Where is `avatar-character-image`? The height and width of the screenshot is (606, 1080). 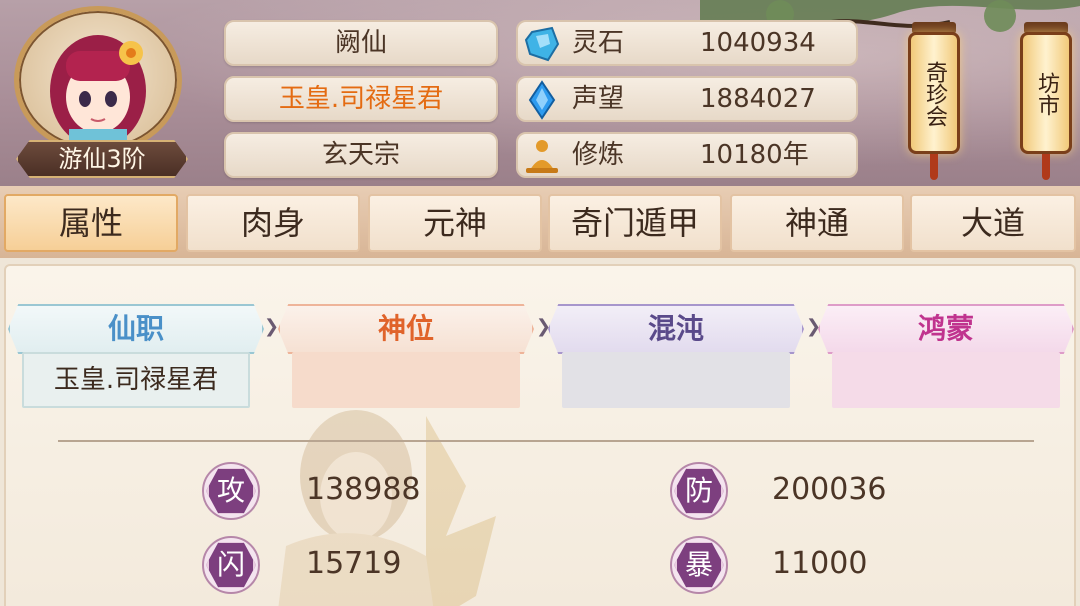 avatar-character-image is located at coordinates (98, 92).